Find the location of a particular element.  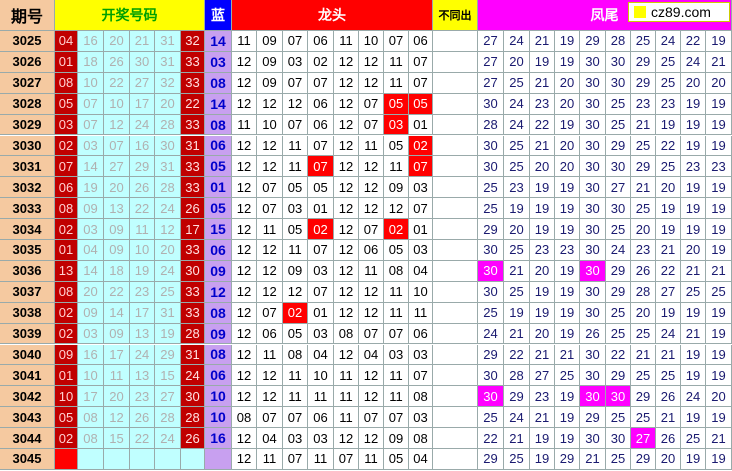

red-ball-cell: 06 is located at coordinates (66, 188).